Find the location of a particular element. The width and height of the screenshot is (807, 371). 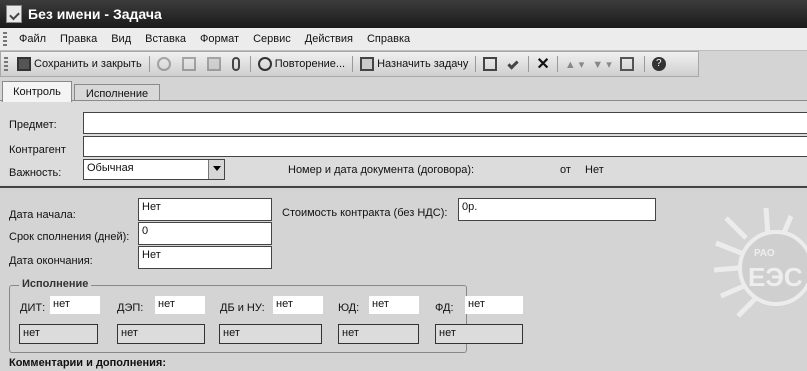

rao-ees-logo: РАО ЕЭС is located at coordinates (760, 262).